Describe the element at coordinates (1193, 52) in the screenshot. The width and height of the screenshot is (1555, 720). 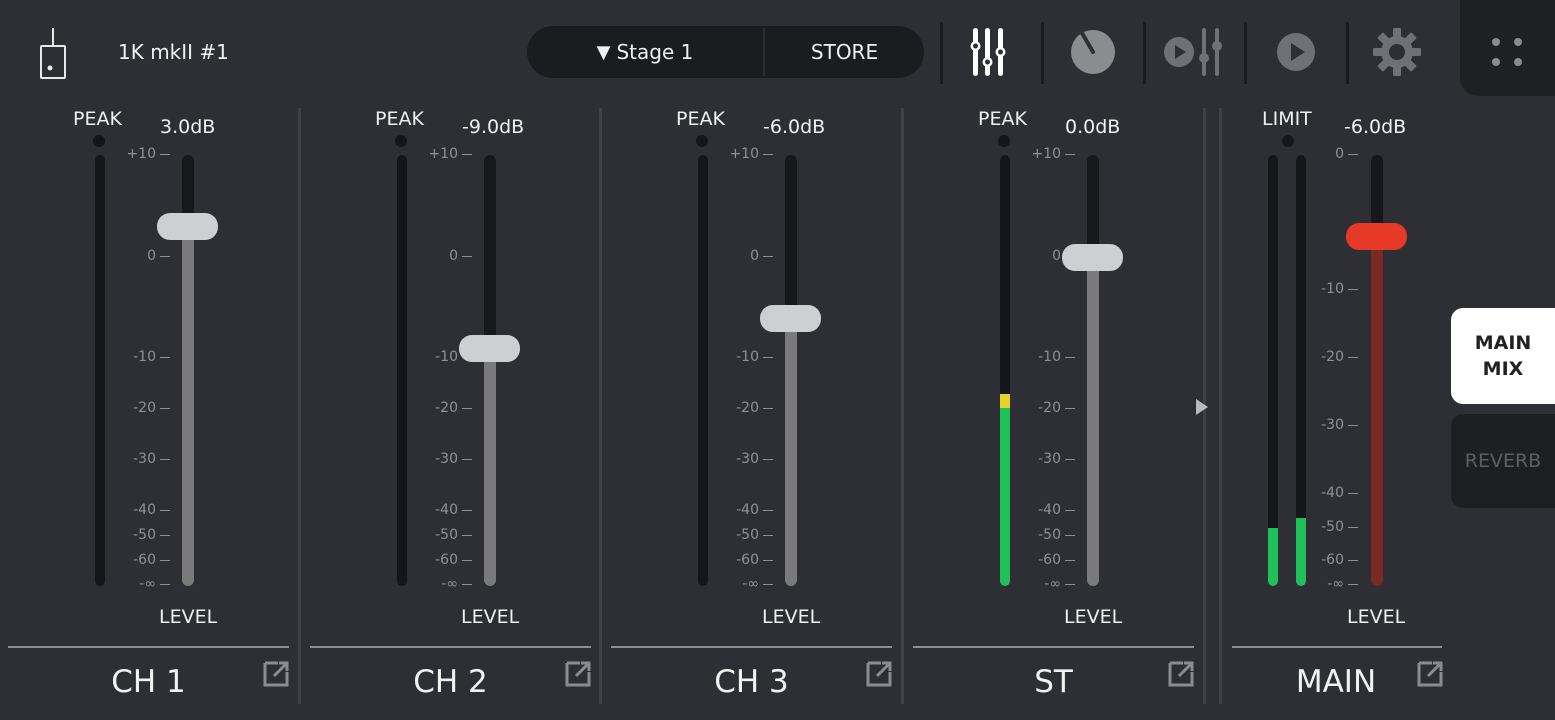
I see `player-mixer-icon` at that location.